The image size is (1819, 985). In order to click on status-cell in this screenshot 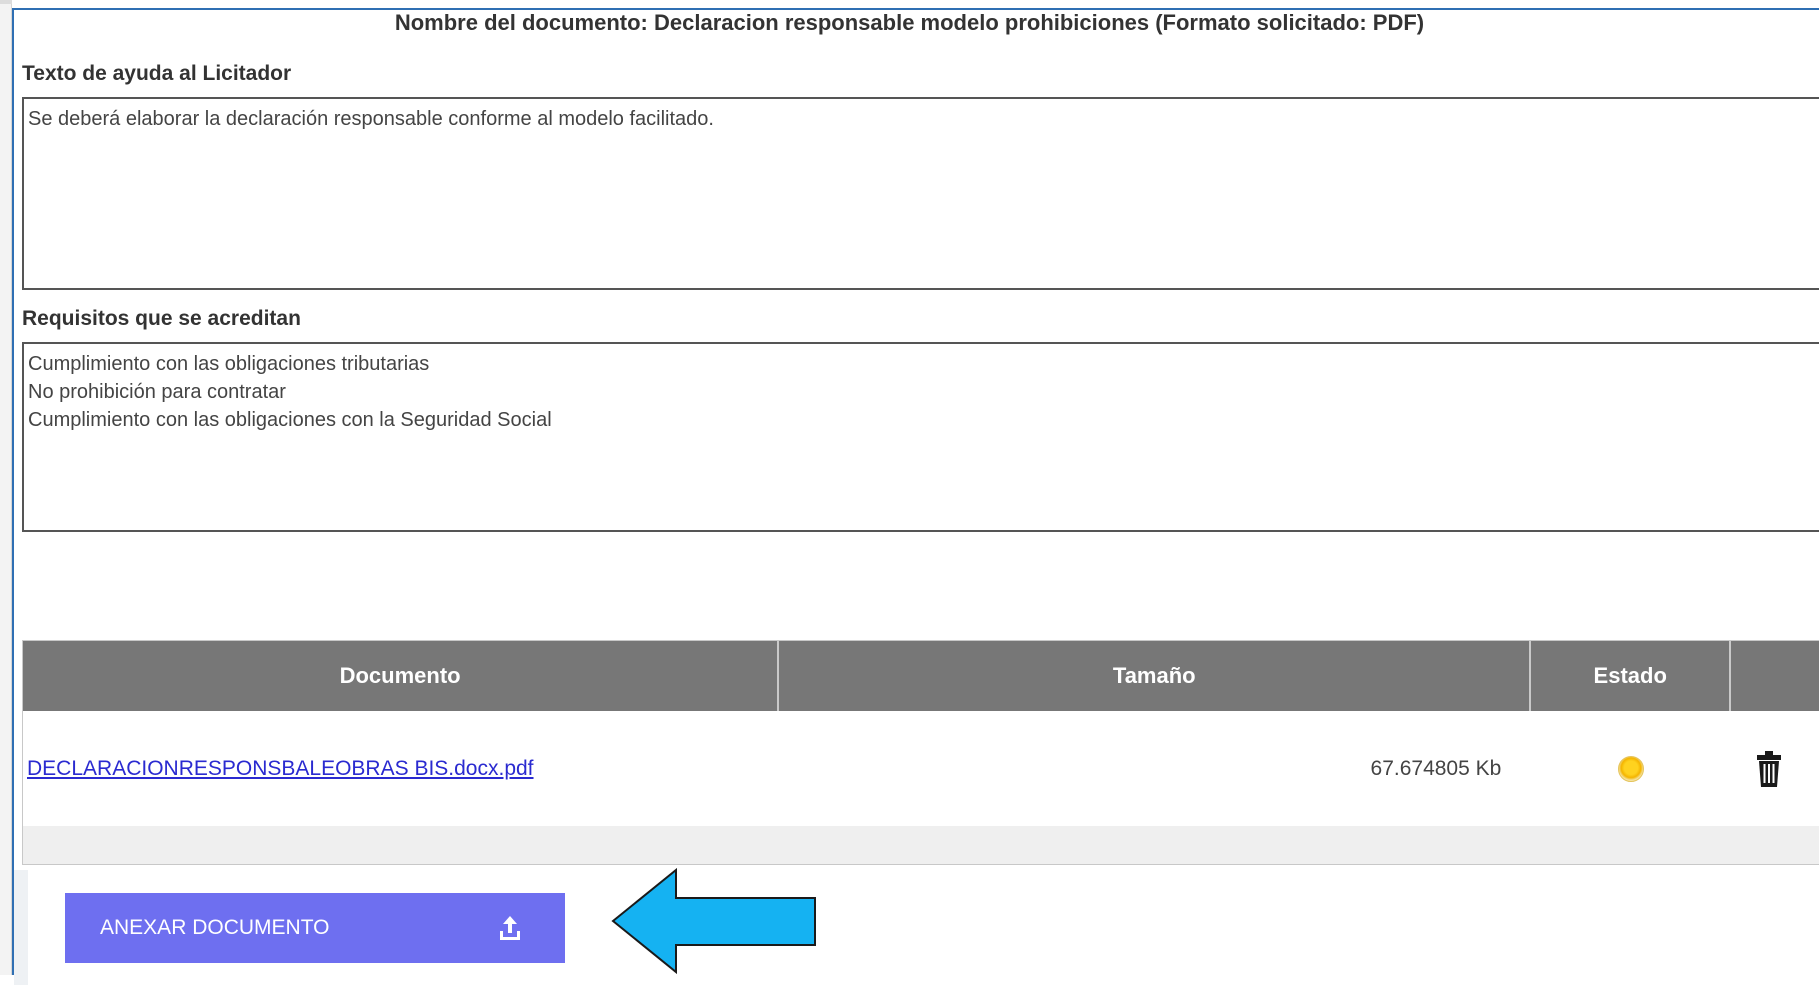, I will do `click(1631, 768)`.